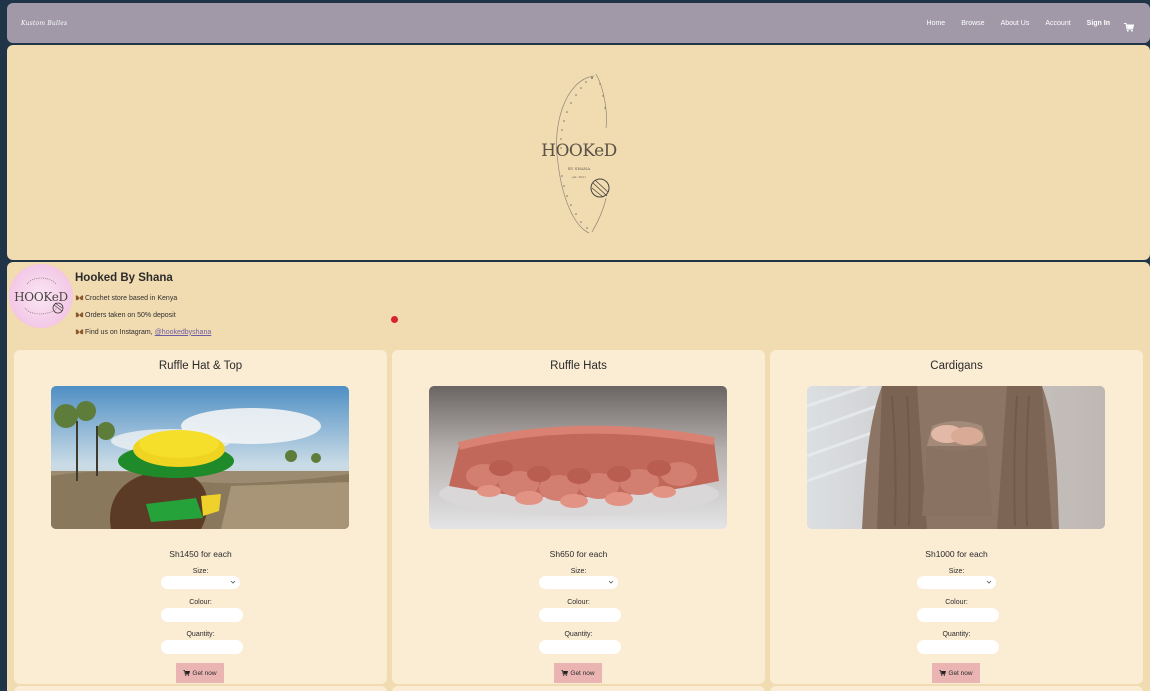 This screenshot has height=691, width=1150. What do you see at coordinates (119, 332) in the screenshot?
I see `store-info-text: Find us on Instagram,` at bounding box center [119, 332].